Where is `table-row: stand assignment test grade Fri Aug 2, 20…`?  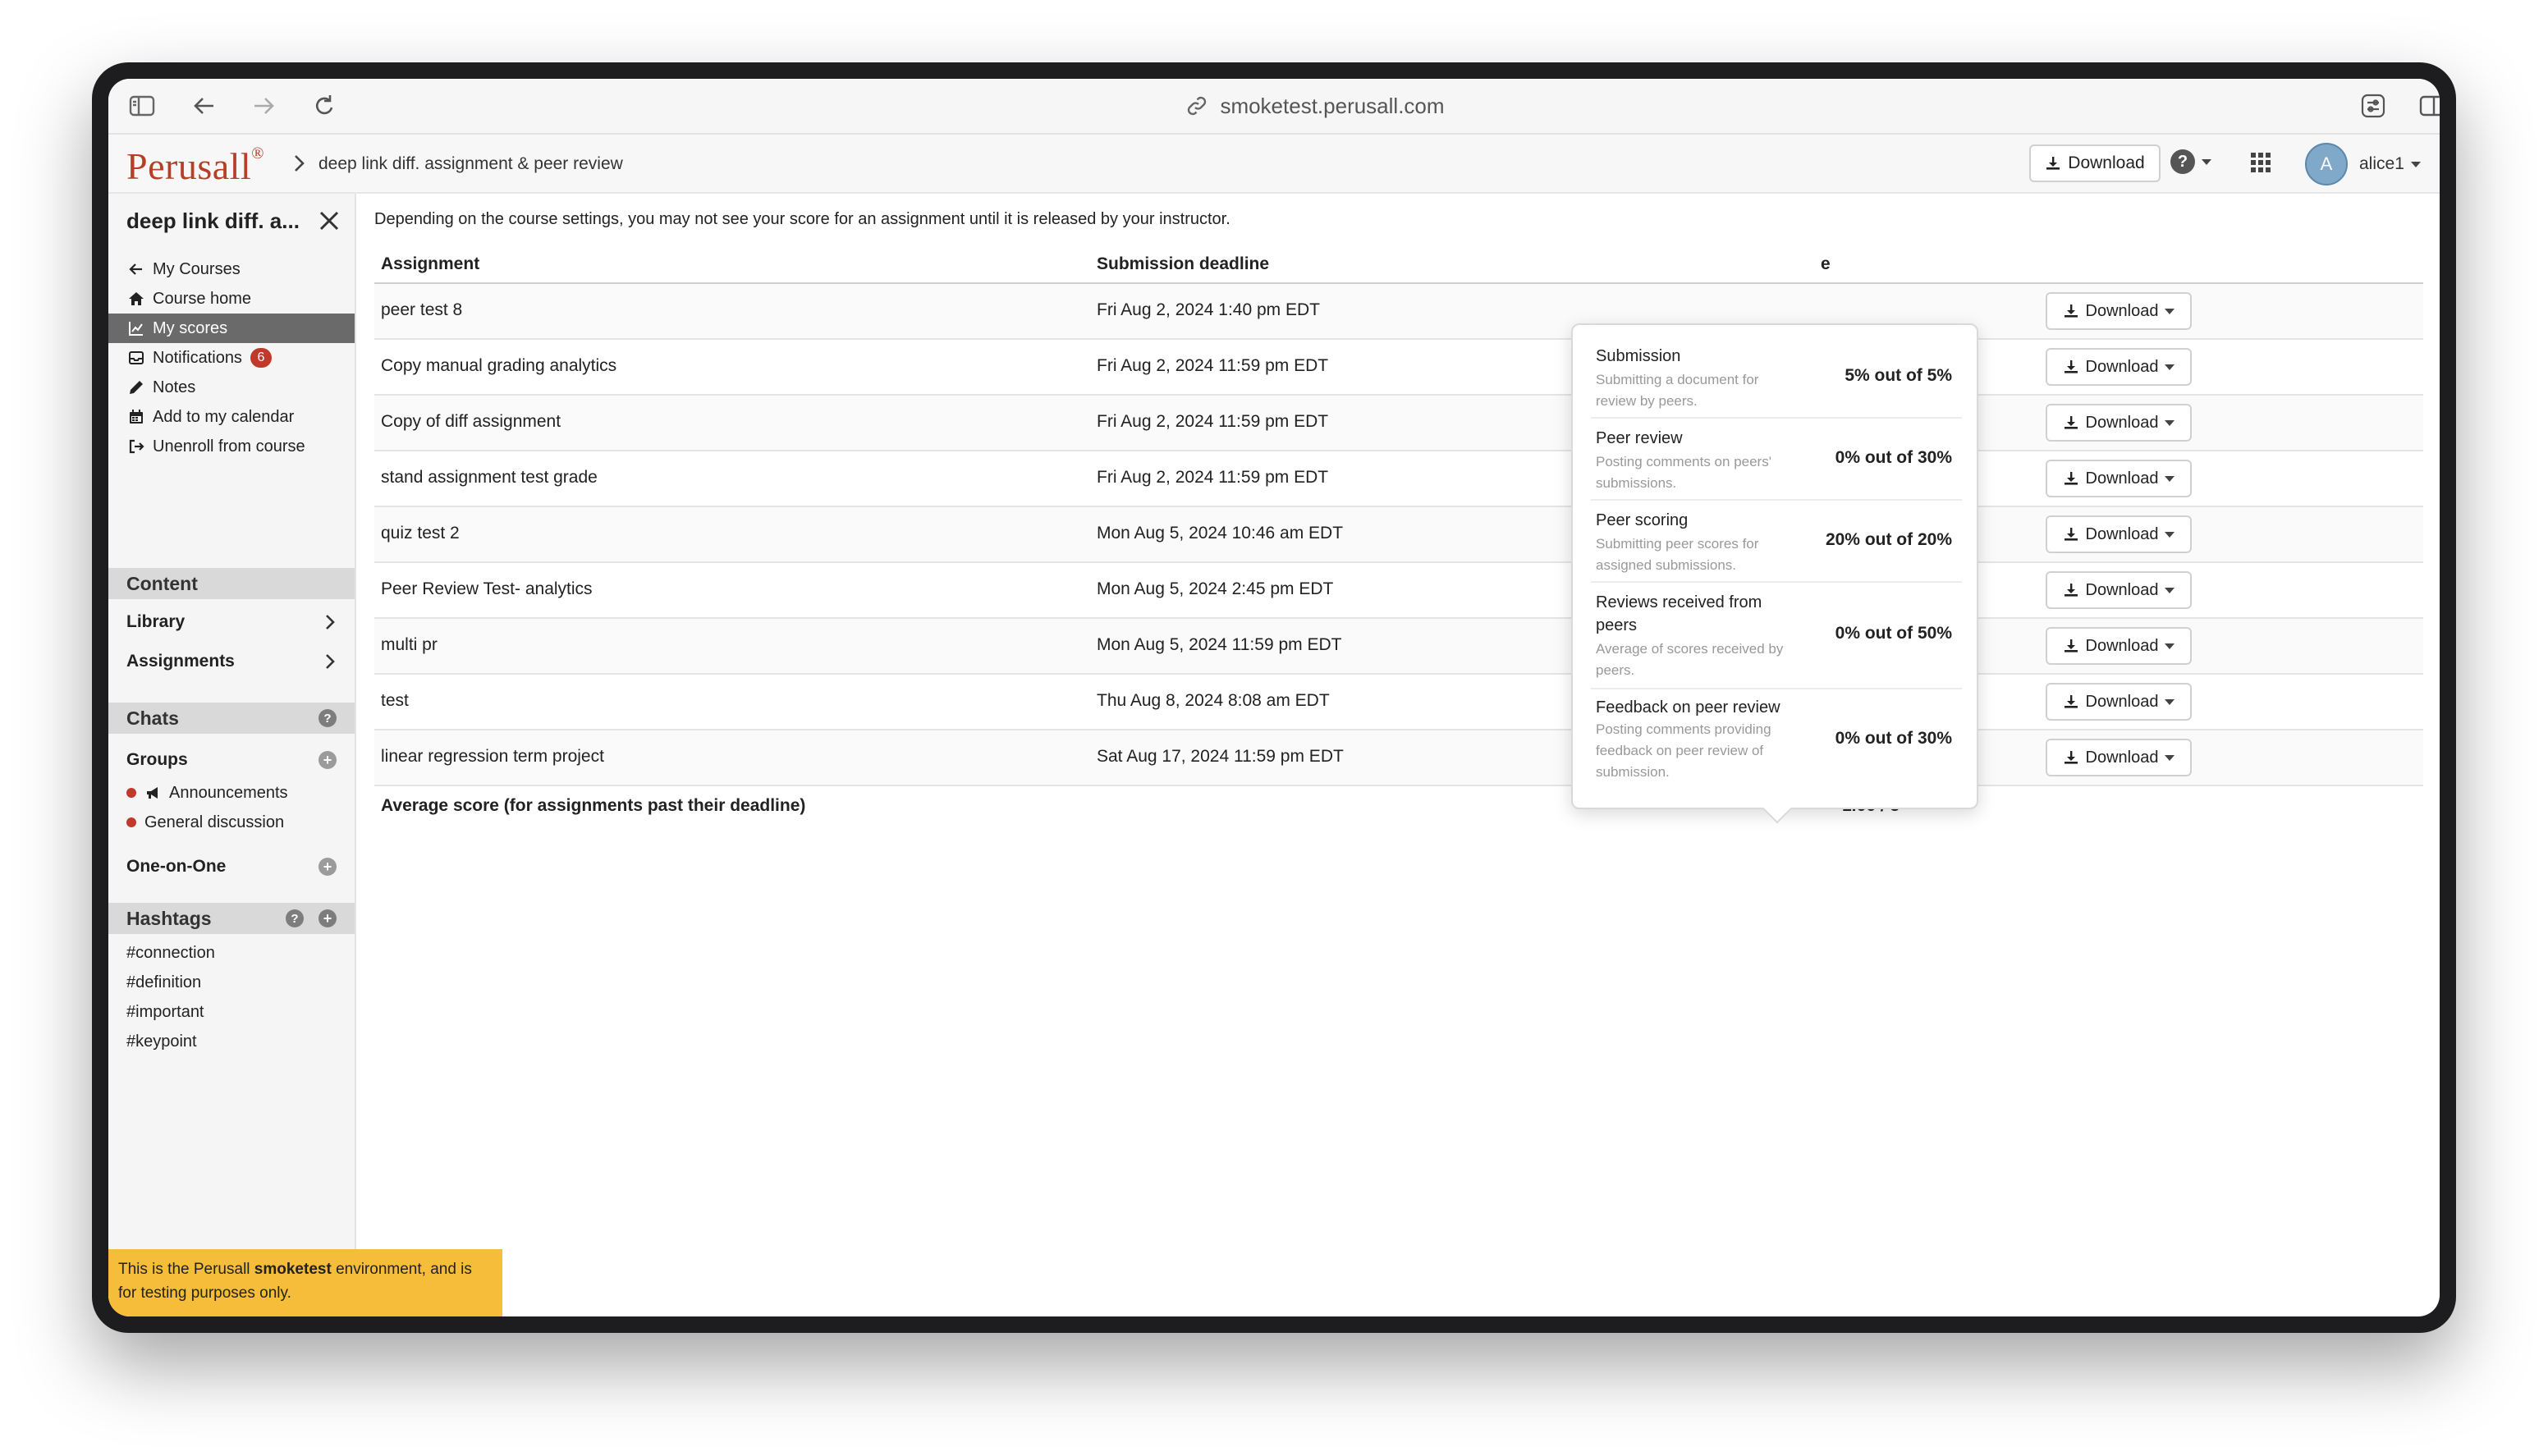
table-row: stand assignment test grade Fri Aug 2, 20… is located at coordinates (1398, 479).